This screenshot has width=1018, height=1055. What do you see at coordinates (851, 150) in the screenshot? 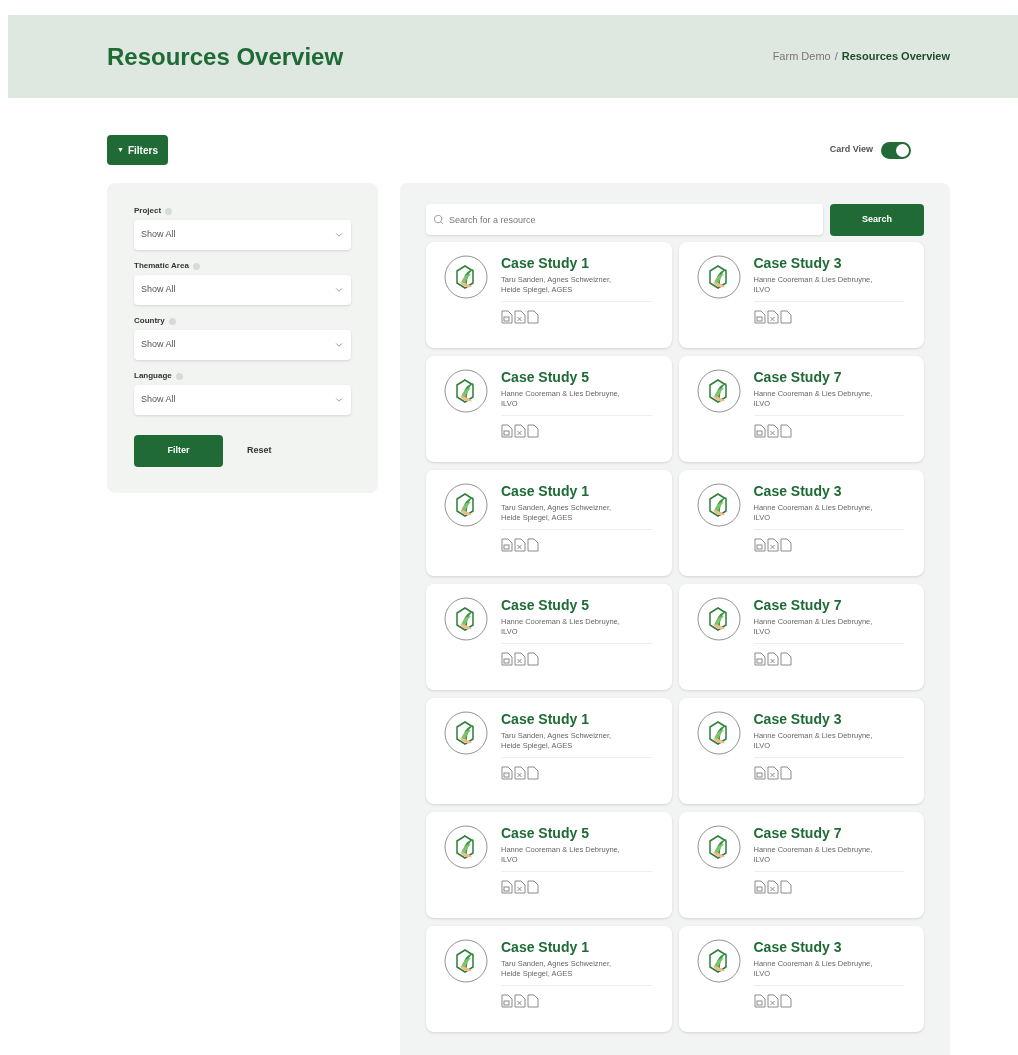
I see `card-view-label: Card View` at bounding box center [851, 150].